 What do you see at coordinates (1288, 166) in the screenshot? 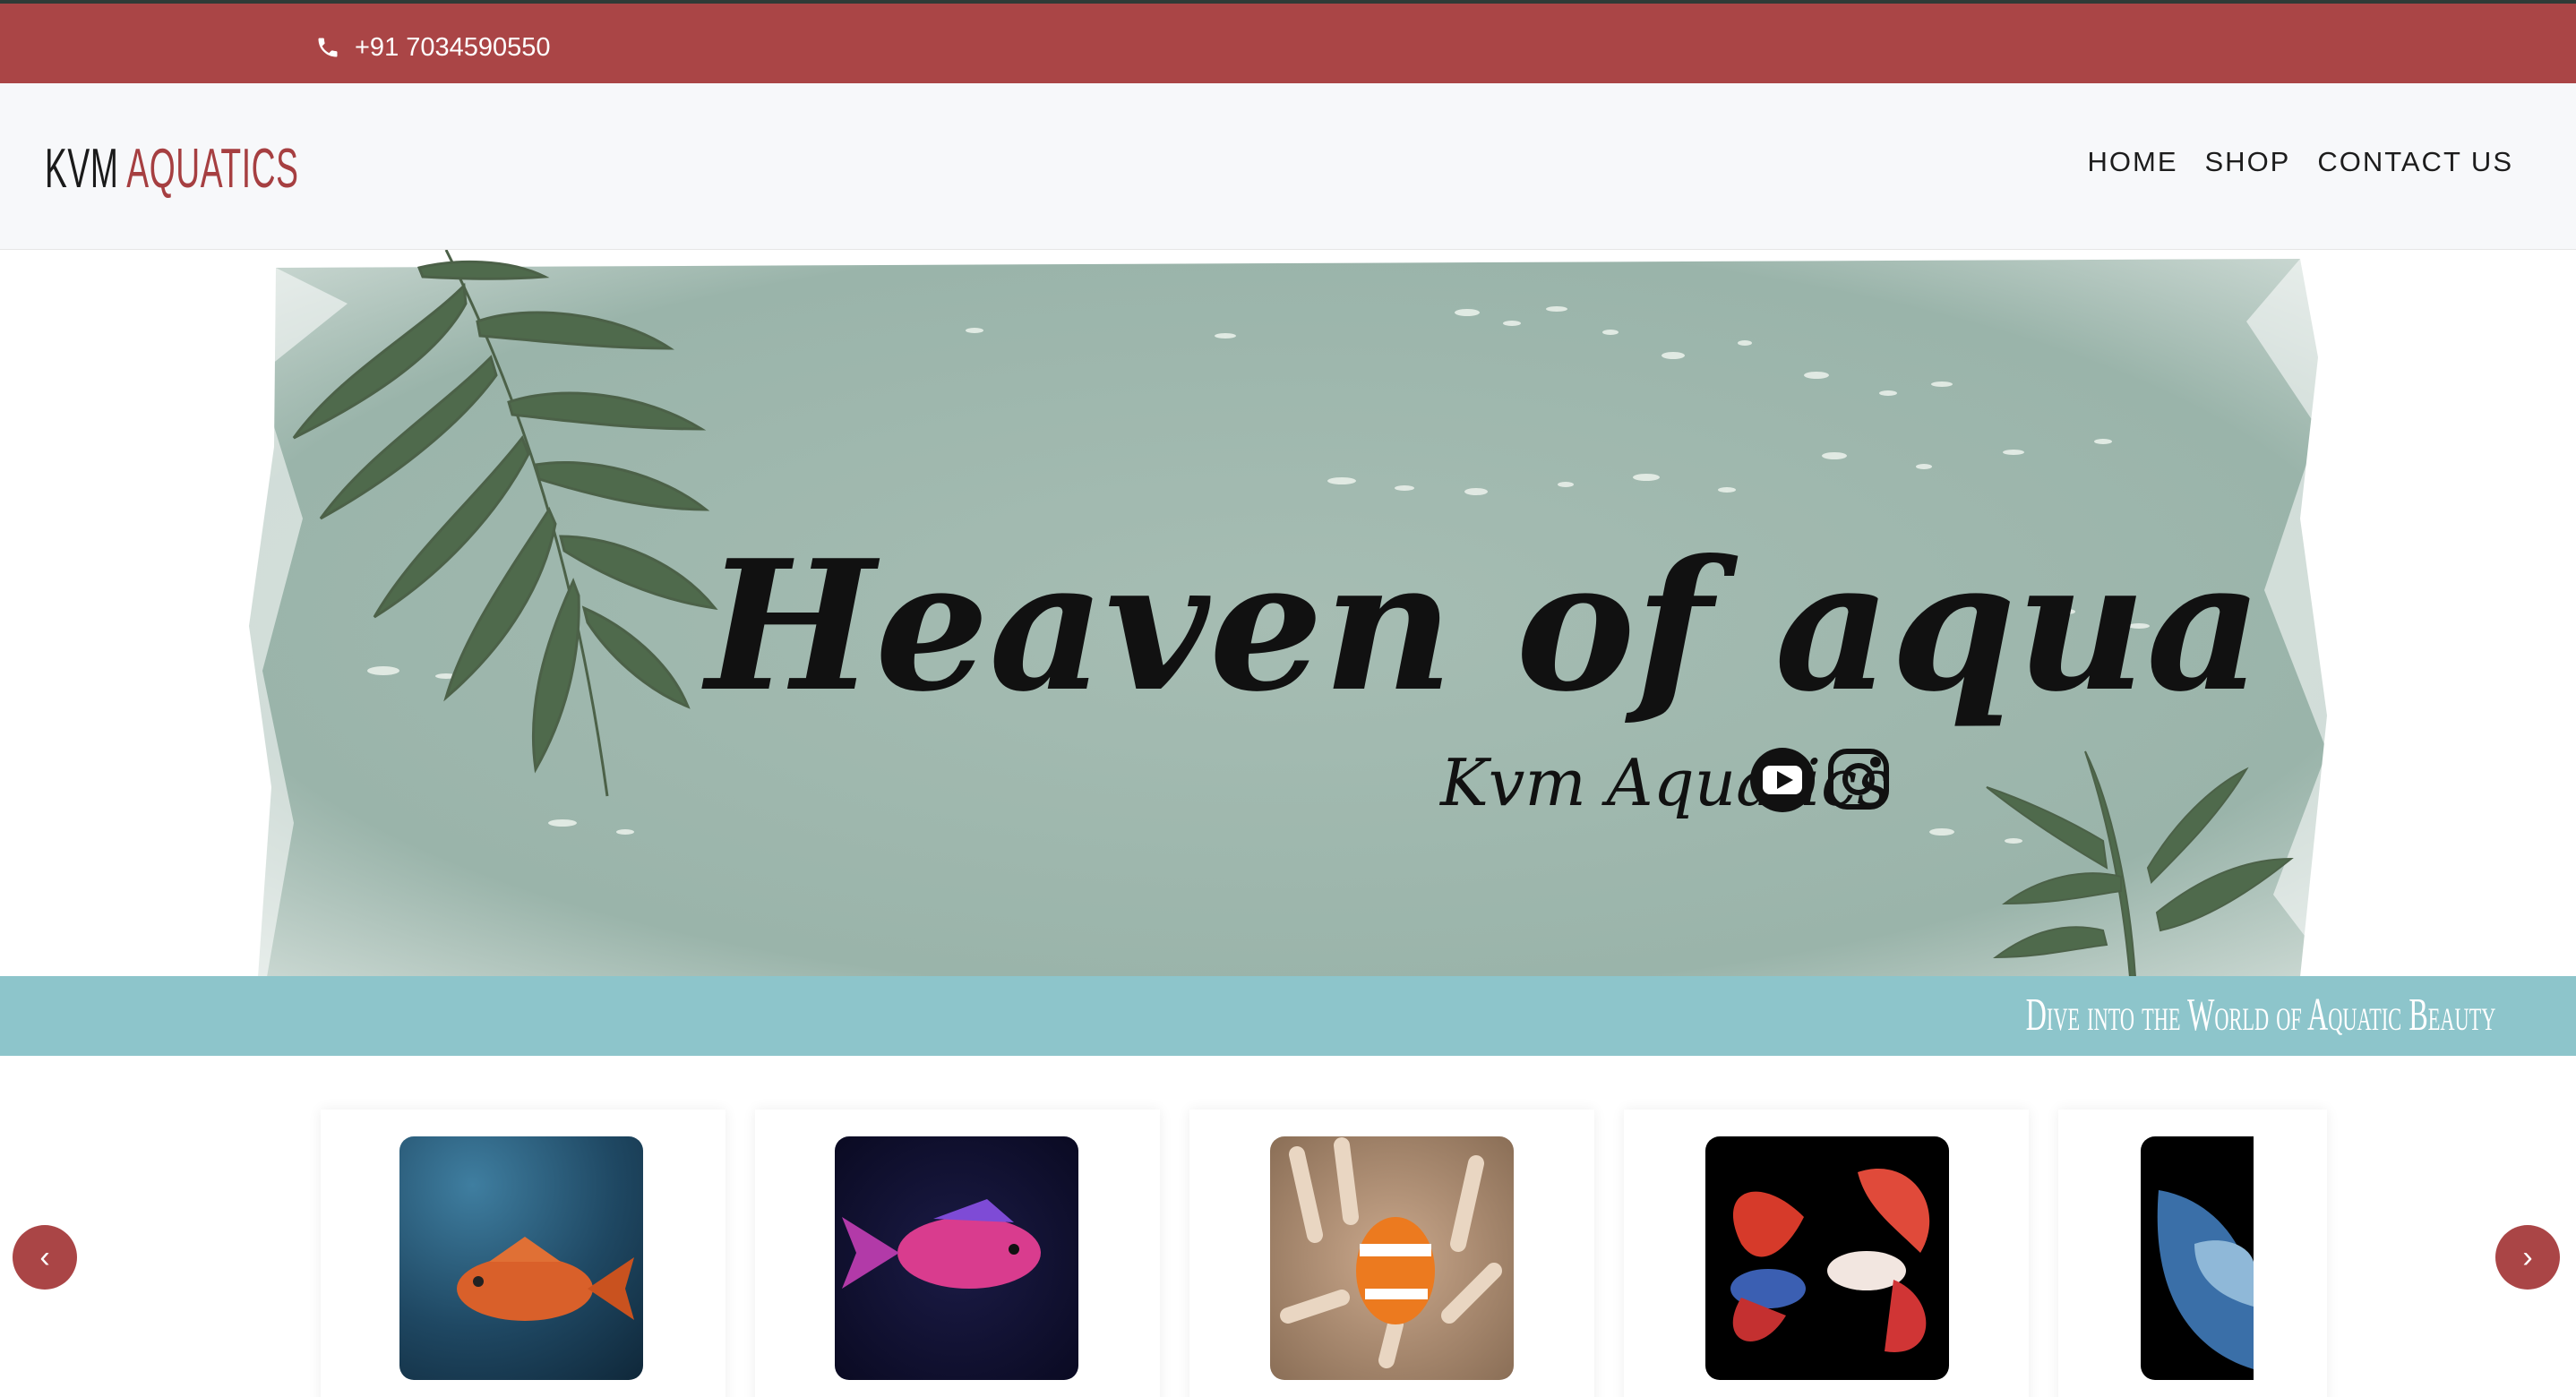
I see `site-header: KVM AQUATICS HOME SHOP CONTACT US` at bounding box center [1288, 166].